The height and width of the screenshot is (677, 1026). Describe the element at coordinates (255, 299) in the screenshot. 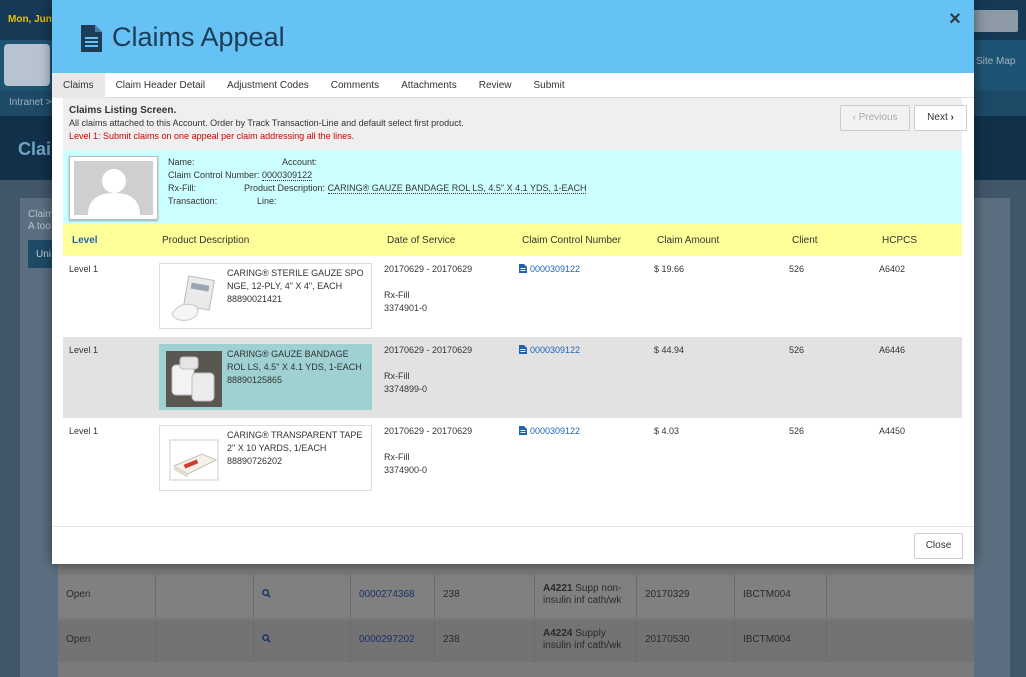

I see `product-ndc: 88890021421` at that location.